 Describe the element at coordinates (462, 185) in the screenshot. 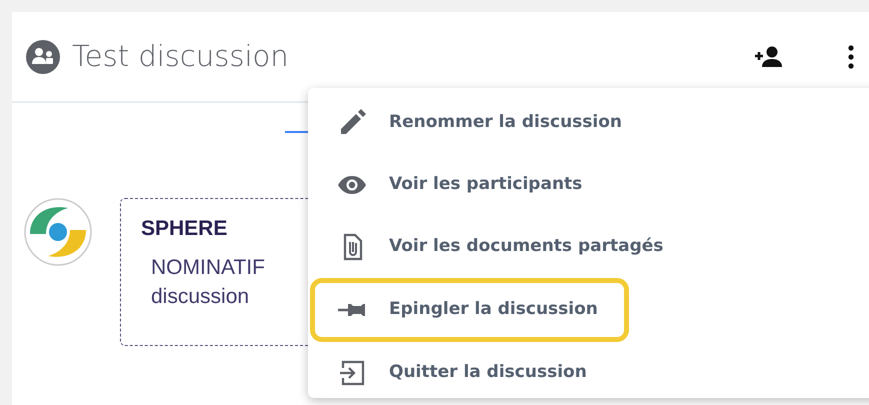

I see `menu-item: Voir les participants` at that location.